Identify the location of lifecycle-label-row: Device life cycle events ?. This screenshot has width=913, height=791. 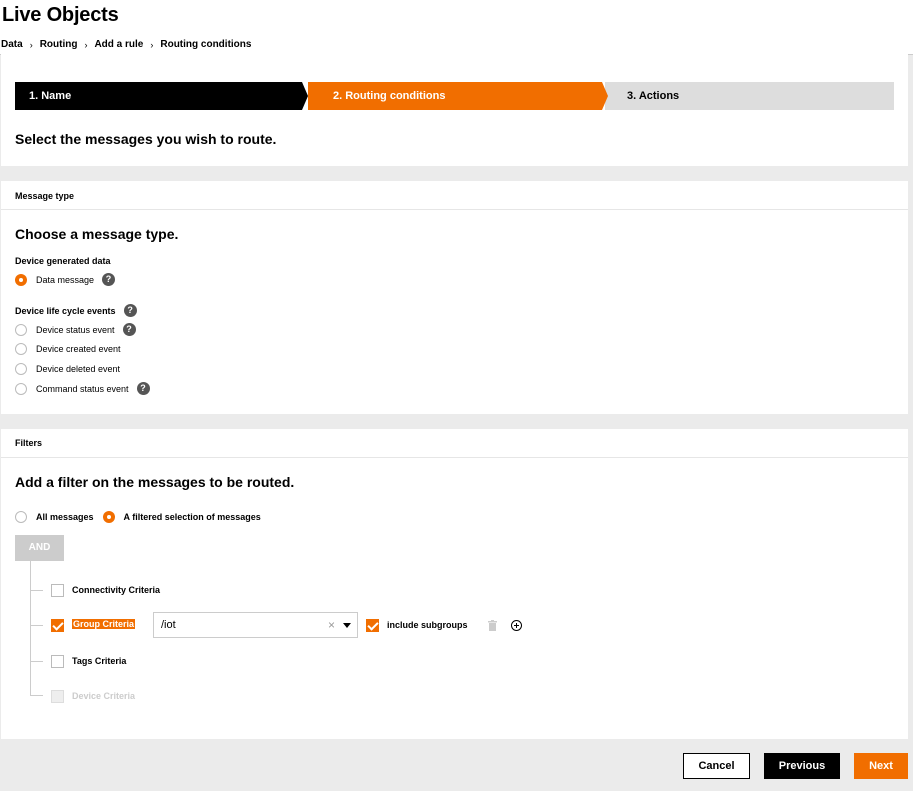
(76, 310).